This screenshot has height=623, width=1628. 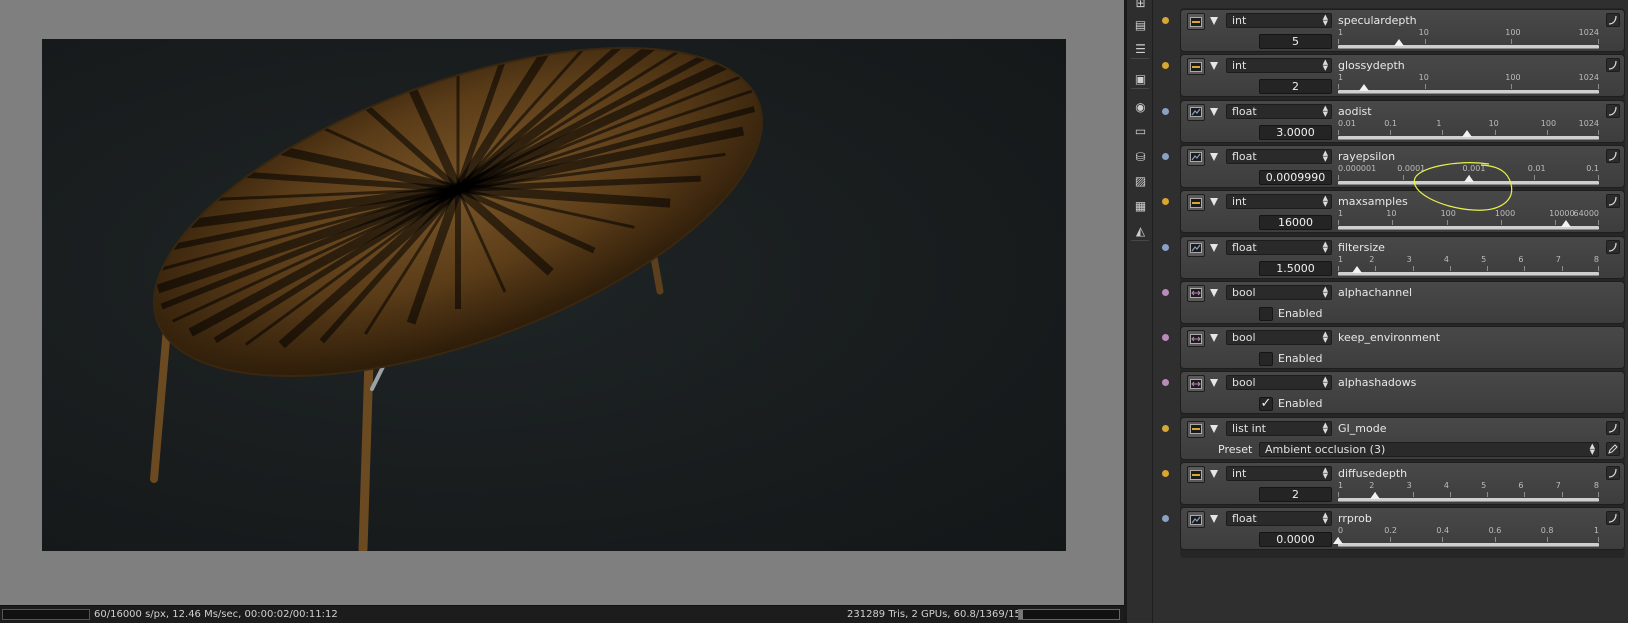 I want to click on param-icon: ▭, so click(x=1140, y=130).